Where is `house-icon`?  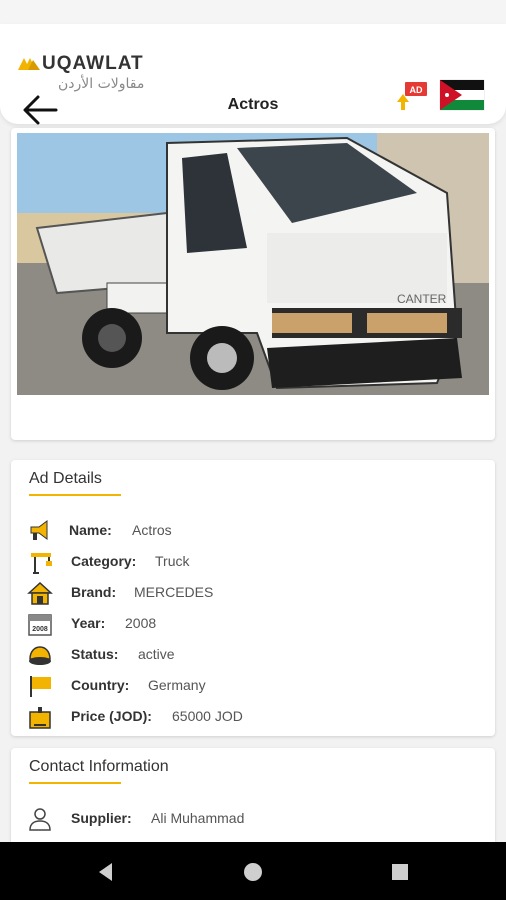
house-icon is located at coordinates (40, 593).